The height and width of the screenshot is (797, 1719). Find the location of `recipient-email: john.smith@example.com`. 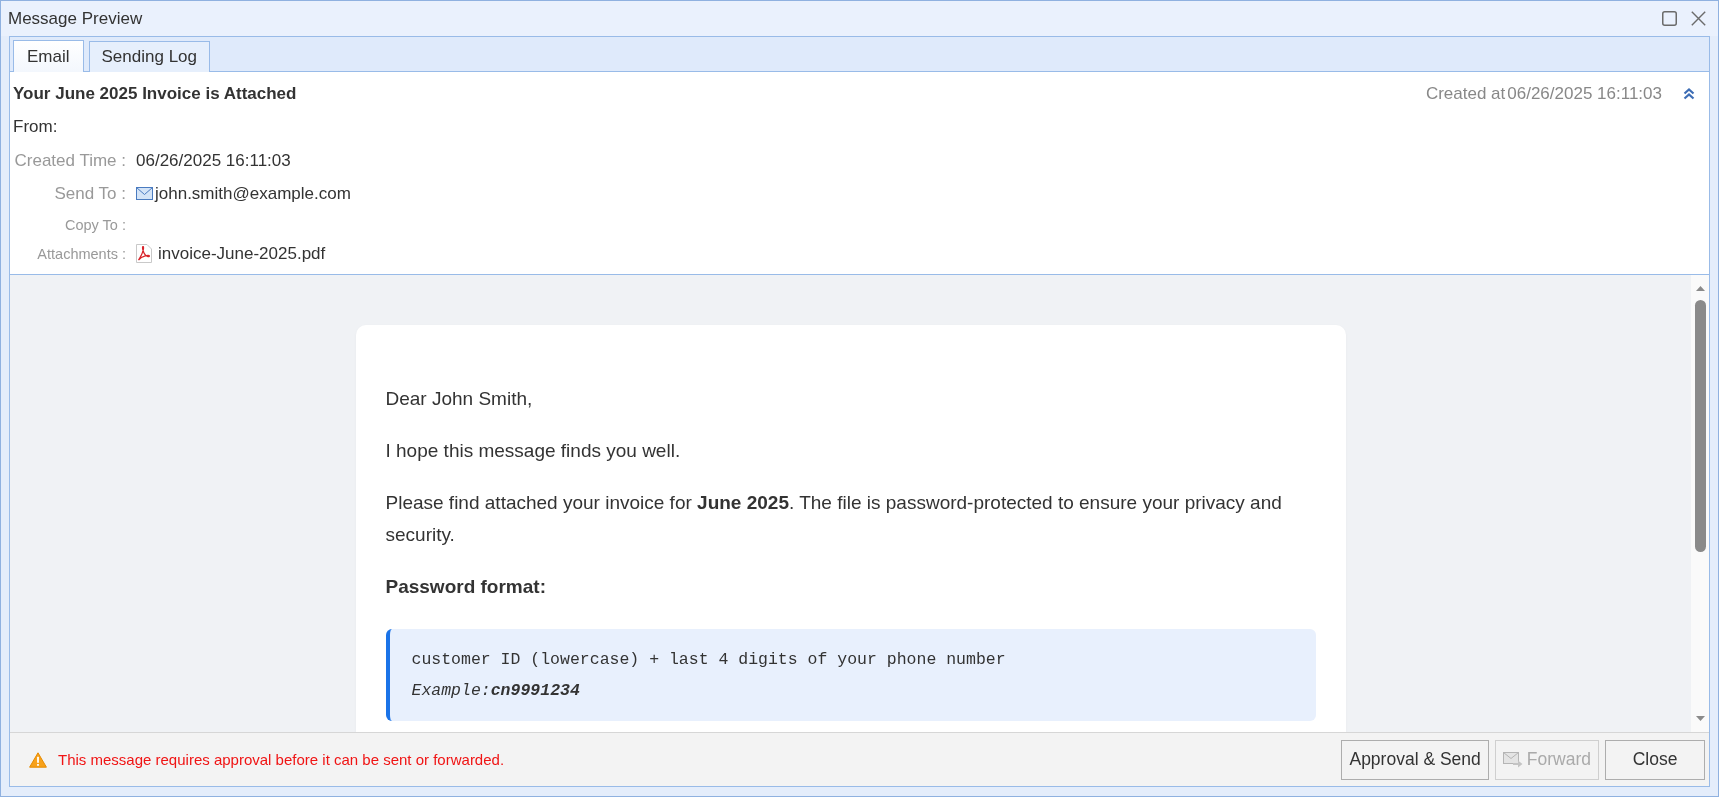

recipient-email: john.smith@example.com is located at coordinates (253, 193).